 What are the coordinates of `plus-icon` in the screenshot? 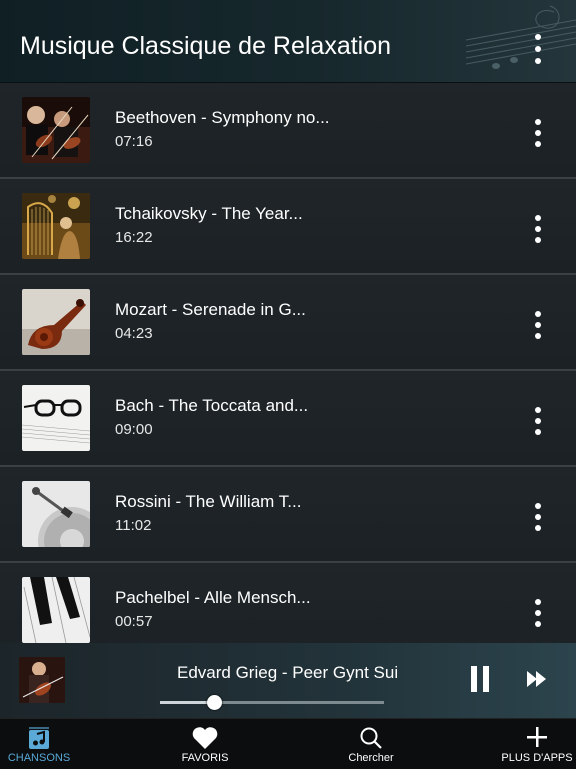 It's located at (537, 737).